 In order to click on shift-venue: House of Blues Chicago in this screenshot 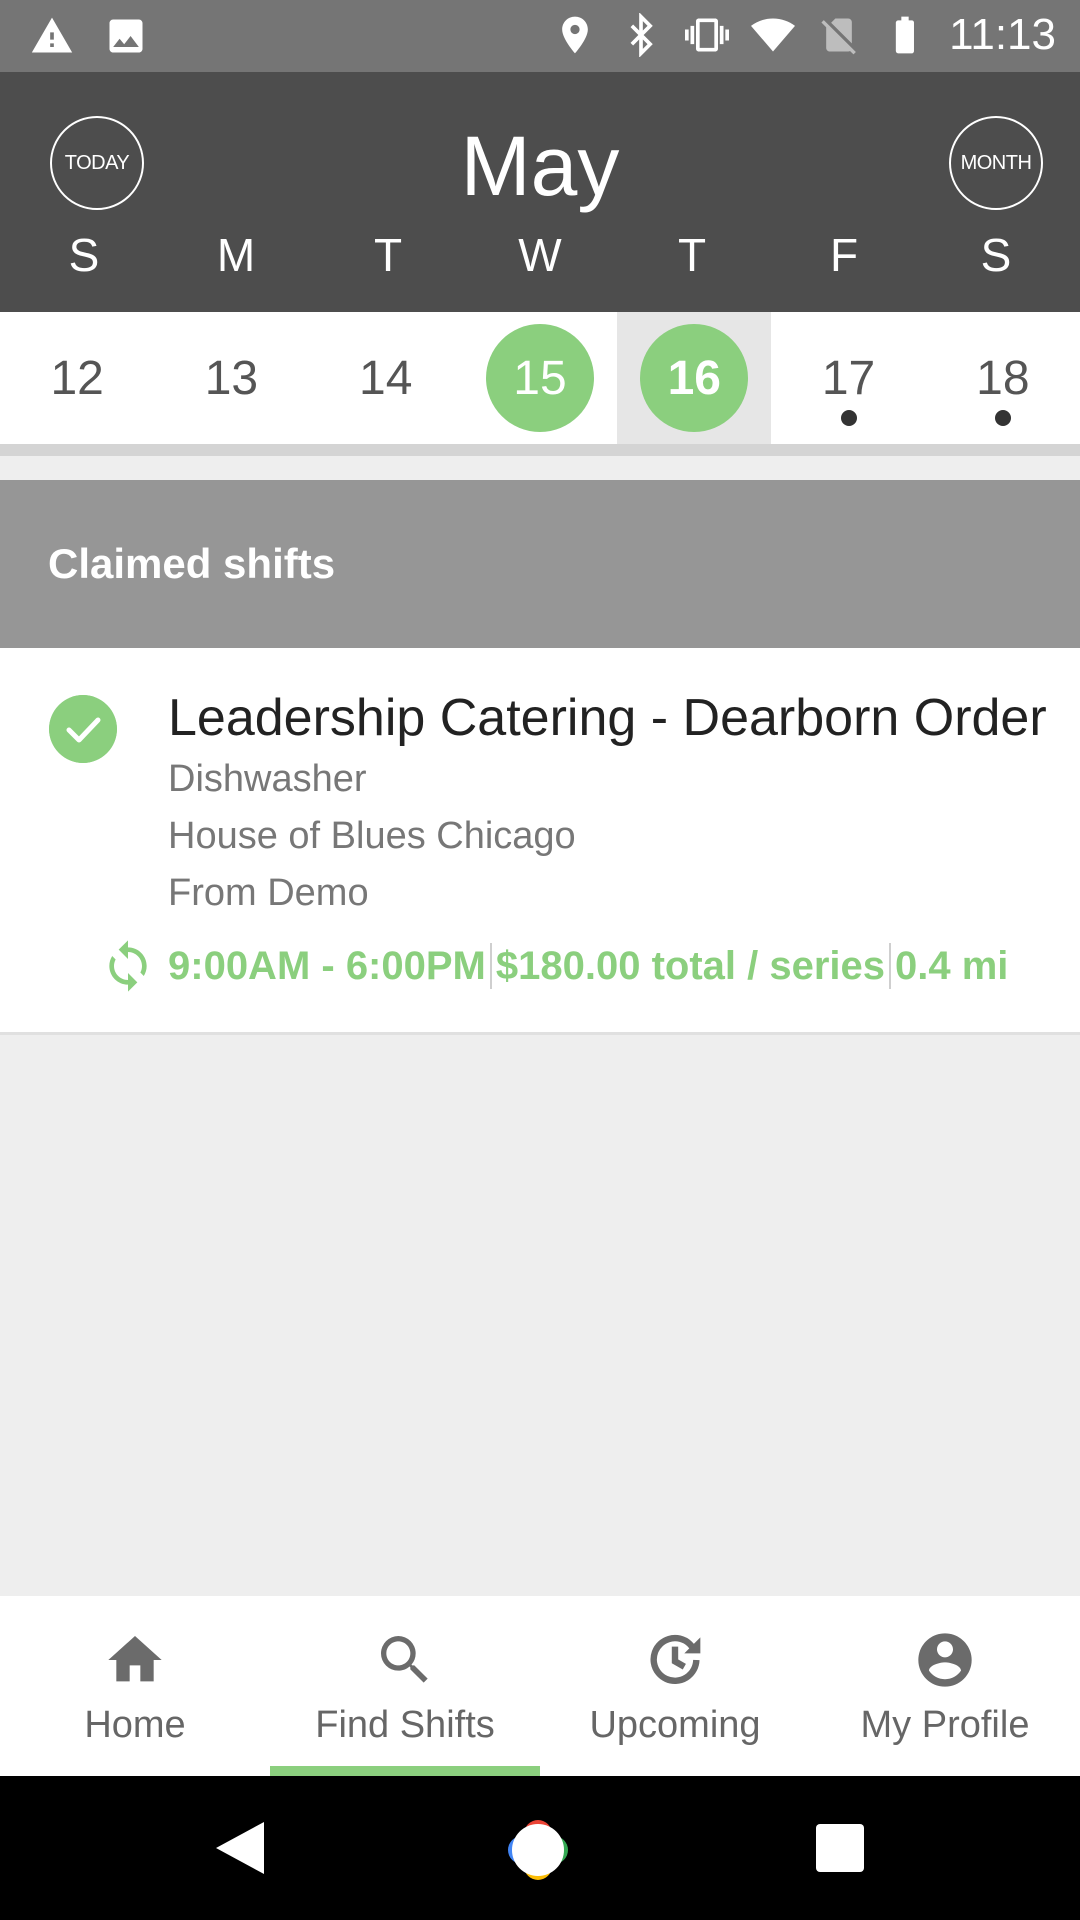, I will do `click(372, 836)`.